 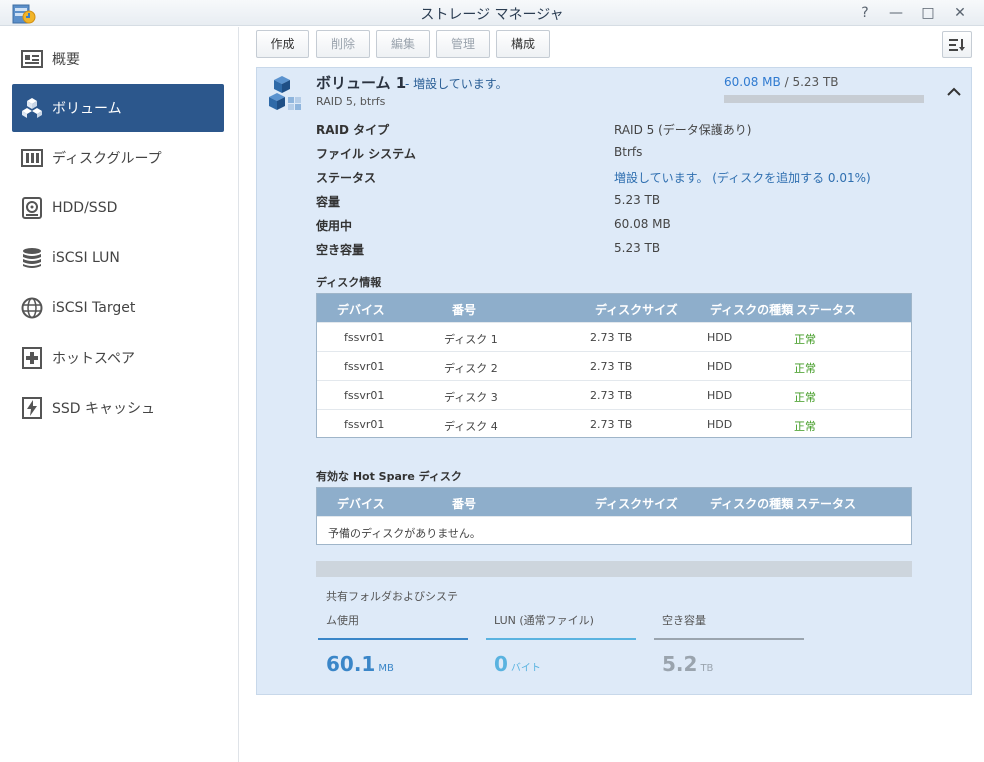 I want to click on table-row: fssvr01 ディスク 4 2.73 TB HDD 正常, so click(x=614, y=423).